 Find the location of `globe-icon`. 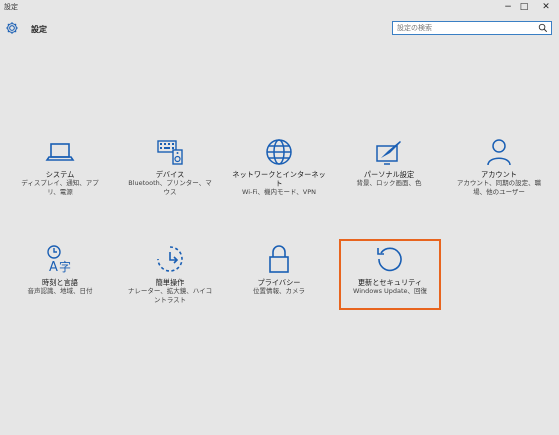

globe-icon is located at coordinates (279, 152).